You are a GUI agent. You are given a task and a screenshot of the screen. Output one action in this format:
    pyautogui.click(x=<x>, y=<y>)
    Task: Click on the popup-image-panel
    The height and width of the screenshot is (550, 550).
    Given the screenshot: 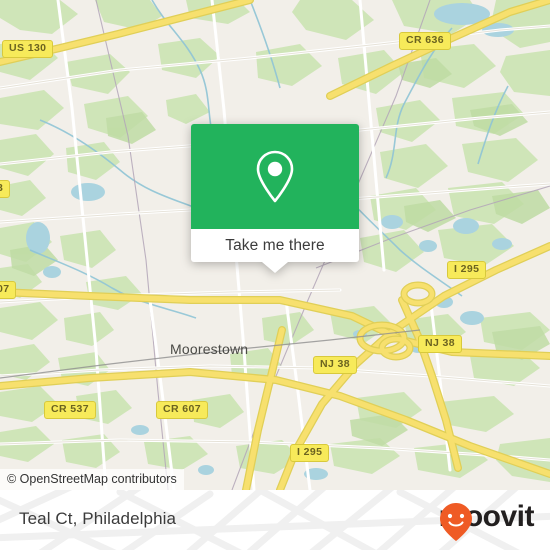 What is the action you would take?
    pyautogui.click(x=275, y=176)
    